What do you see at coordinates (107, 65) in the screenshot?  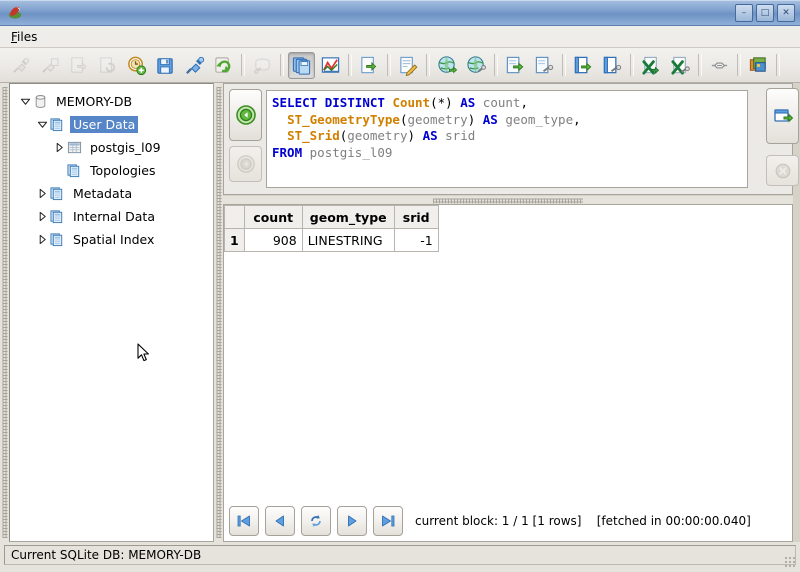 I see `vacuum-icon` at bounding box center [107, 65].